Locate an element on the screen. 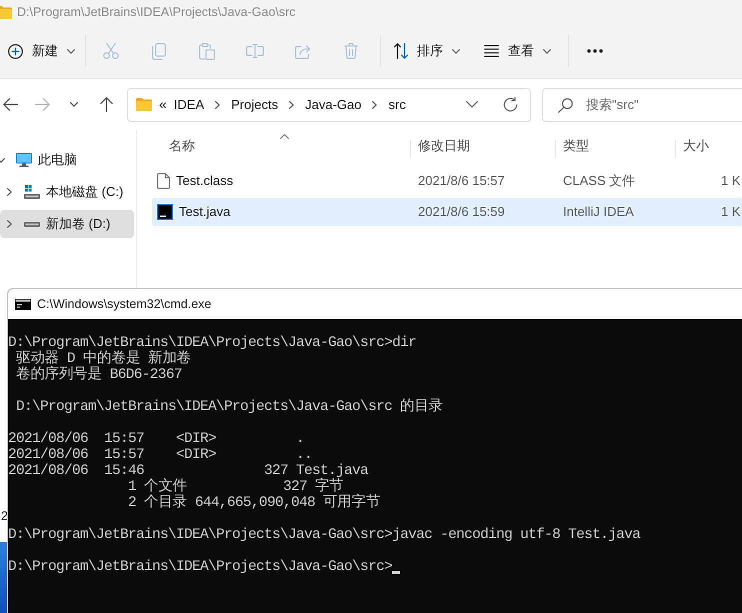 The height and width of the screenshot is (613, 742). breadcrumb-link: Projects is located at coordinates (254, 104).